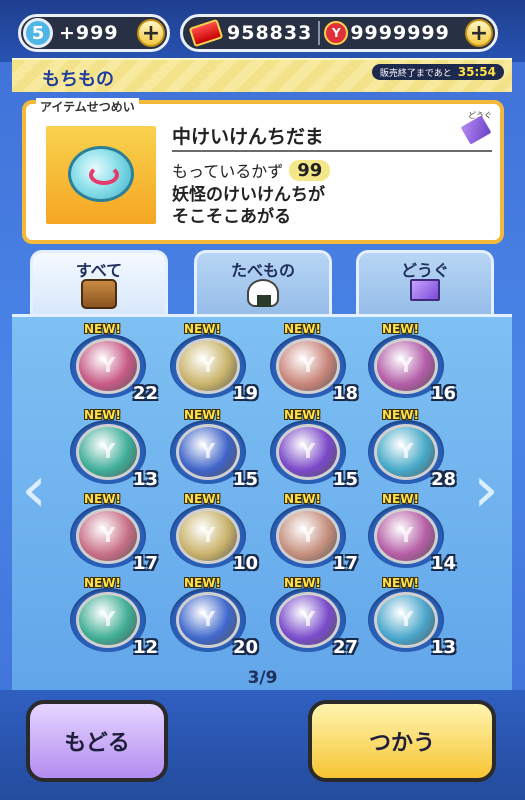 This screenshot has width=525, height=800. I want to click on y-coin-icon: Y, so click(336, 33).